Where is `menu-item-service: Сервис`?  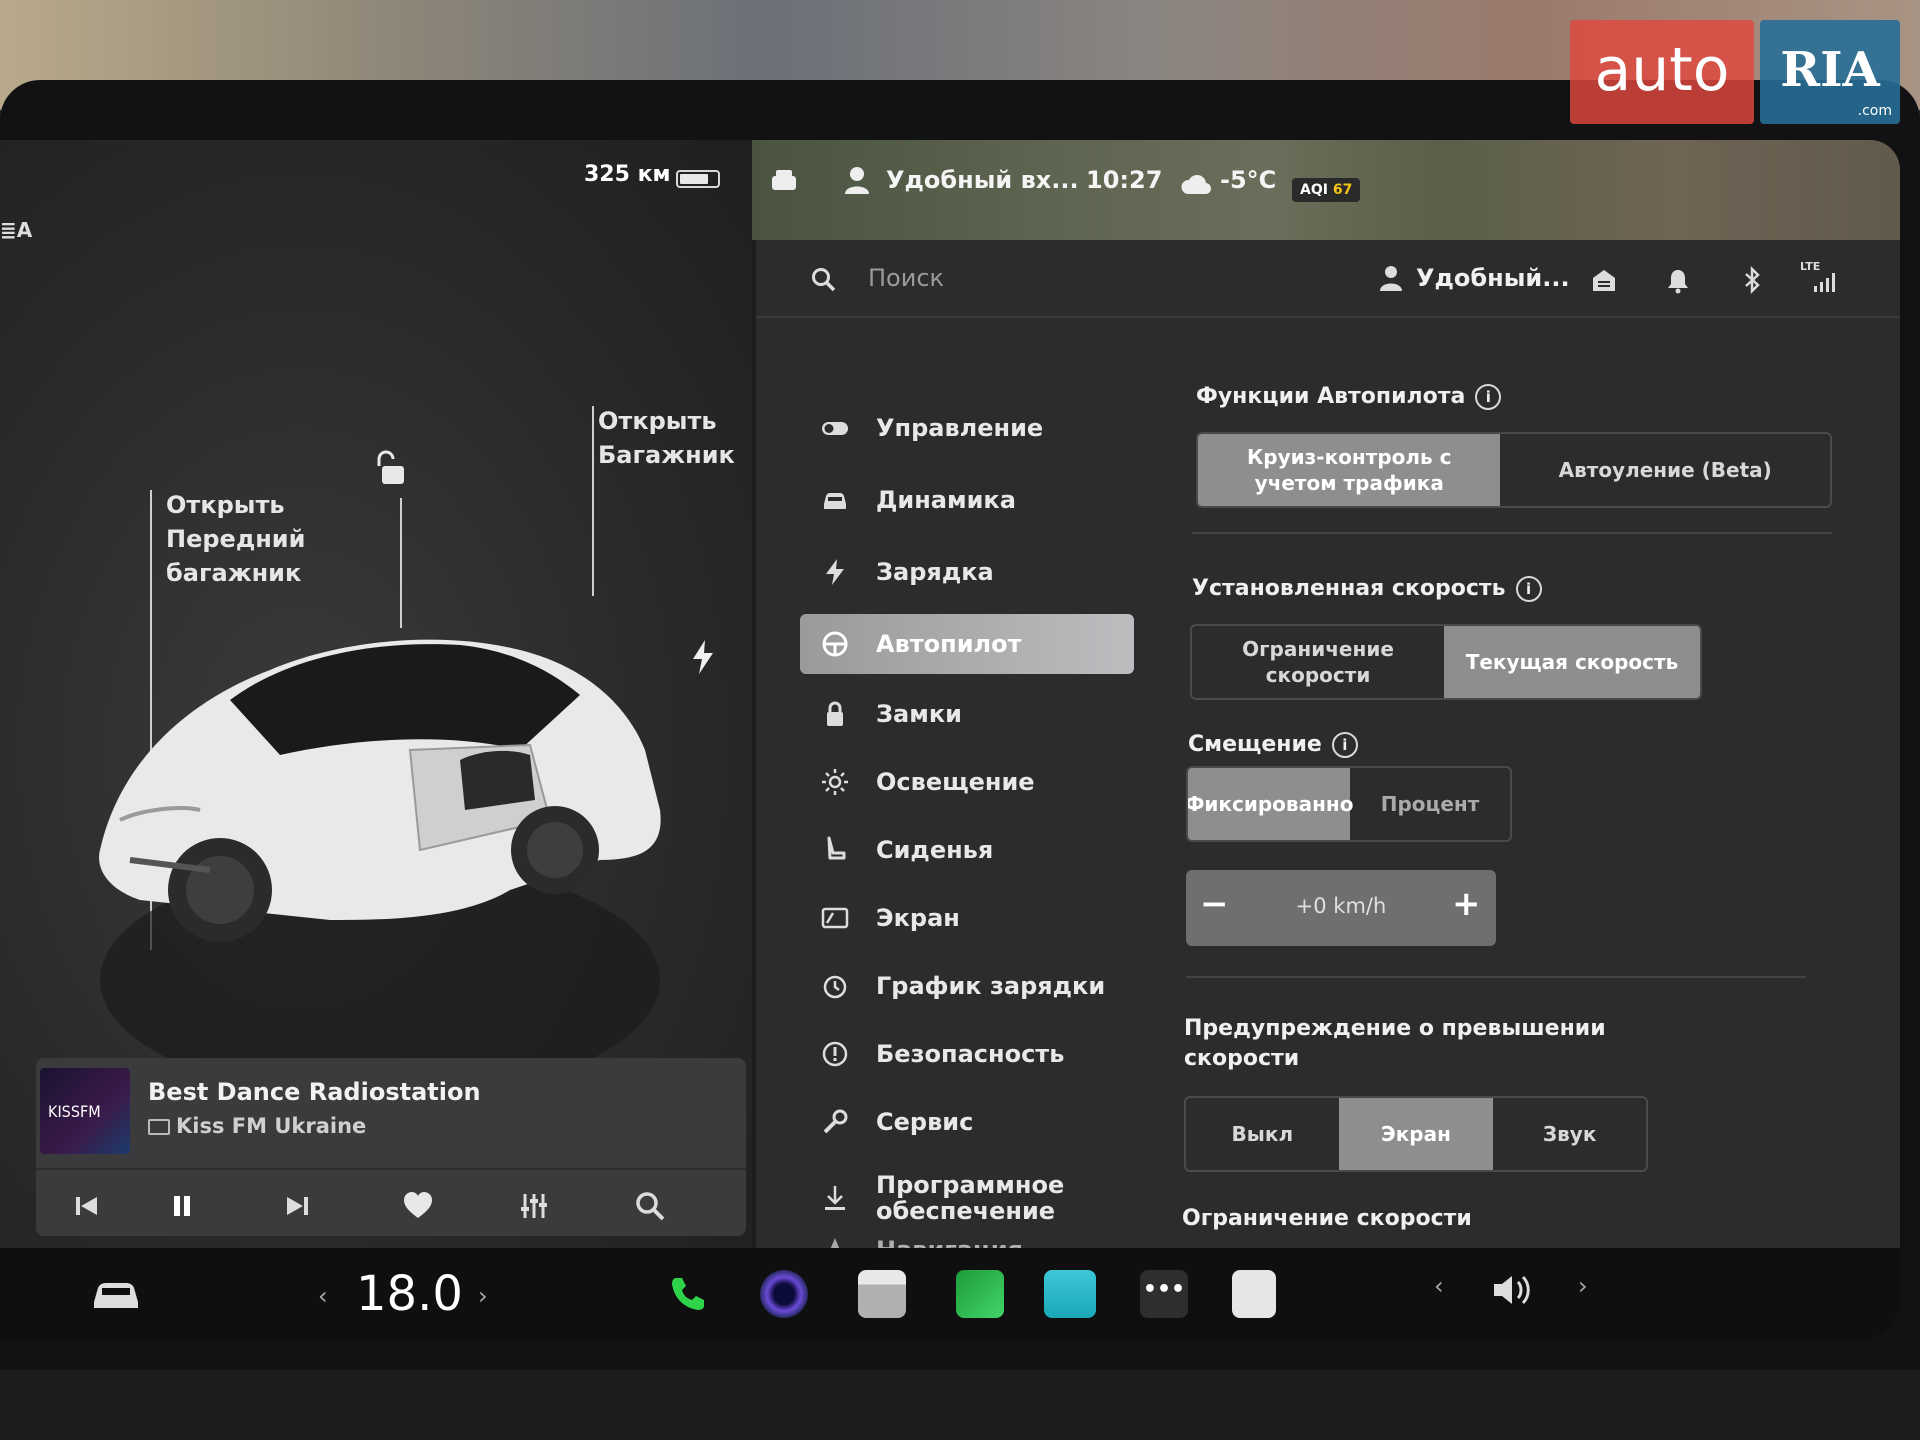
menu-item-service: Сервис is located at coordinates (965, 1122).